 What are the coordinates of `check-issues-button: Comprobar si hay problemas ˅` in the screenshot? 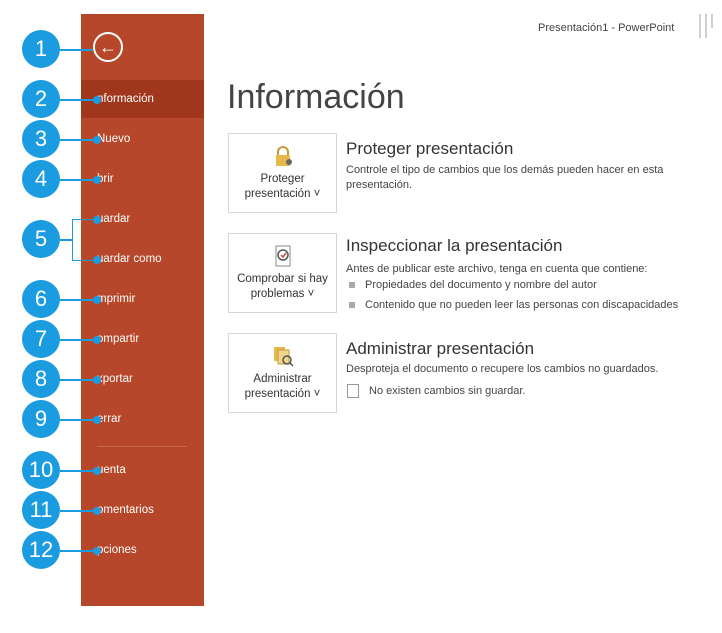 It's located at (282, 273).